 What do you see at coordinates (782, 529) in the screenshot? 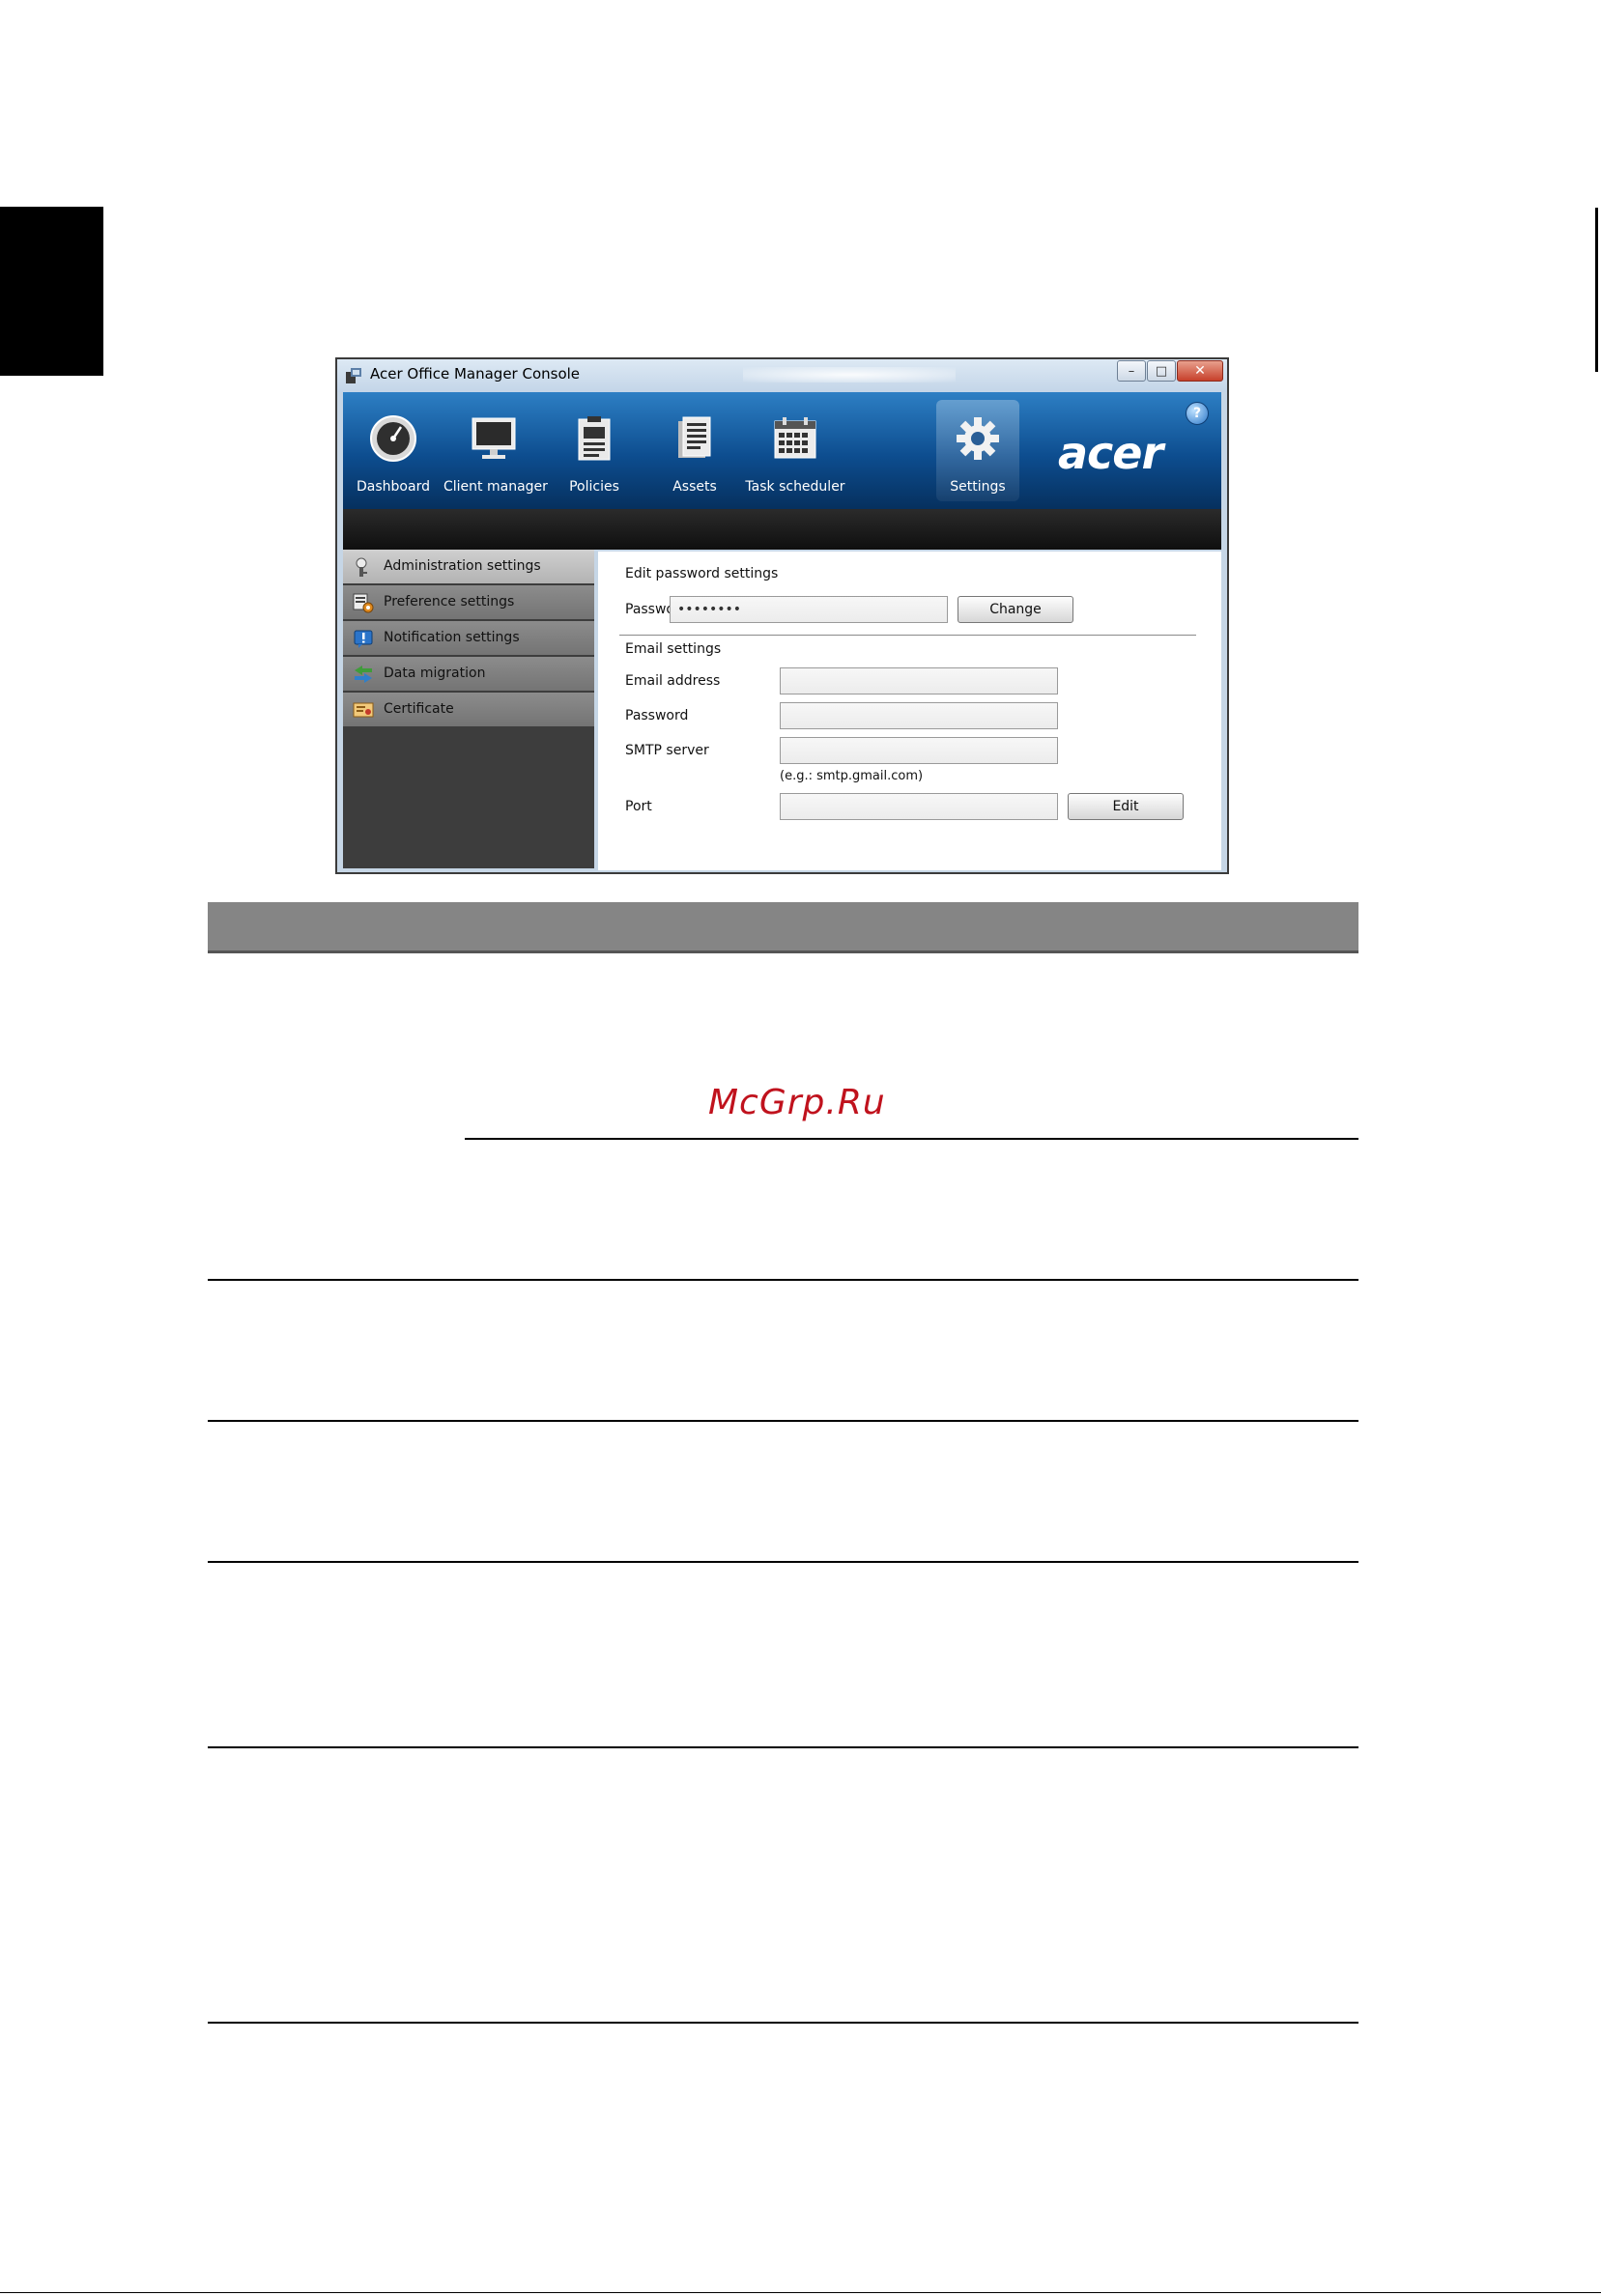
I see `nav-shadow-band` at bounding box center [782, 529].